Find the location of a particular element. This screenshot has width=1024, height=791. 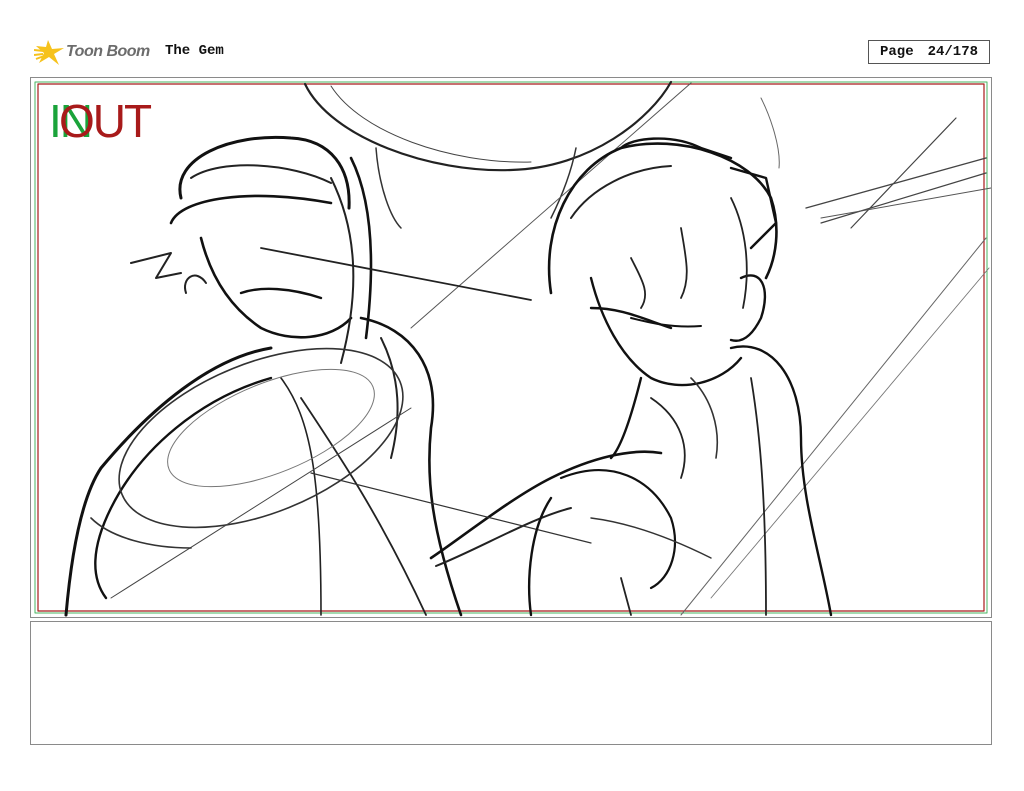

project-title: The Gem is located at coordinates (194, 51).